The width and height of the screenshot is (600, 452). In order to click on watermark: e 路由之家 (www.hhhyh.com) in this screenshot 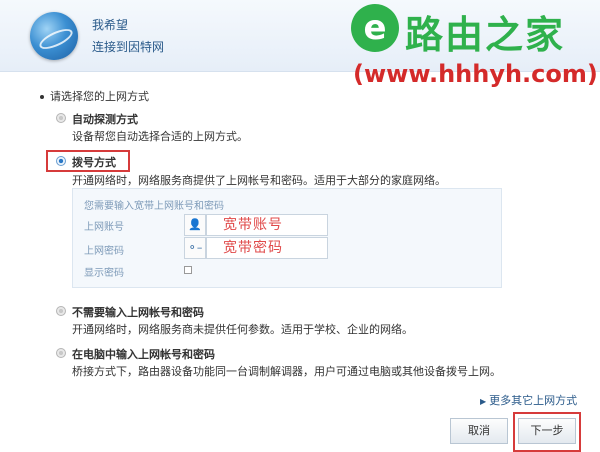, I will do `click(472, 48)`.